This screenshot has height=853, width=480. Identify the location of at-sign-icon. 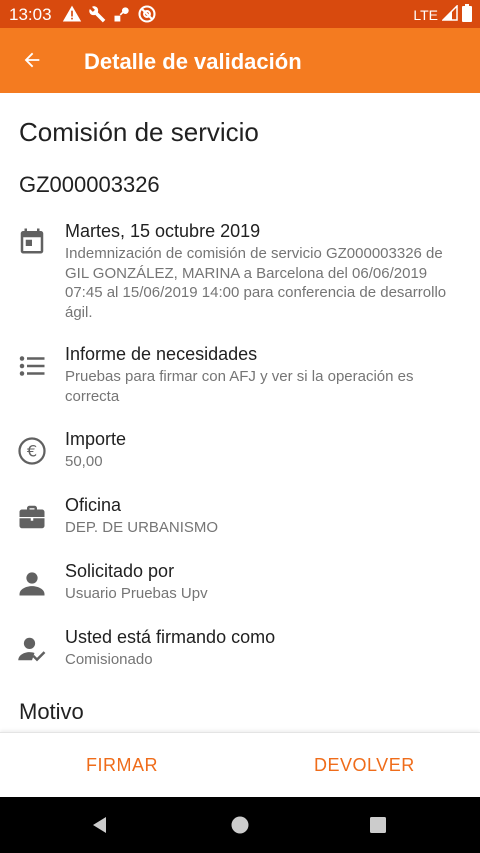
(147, 16).